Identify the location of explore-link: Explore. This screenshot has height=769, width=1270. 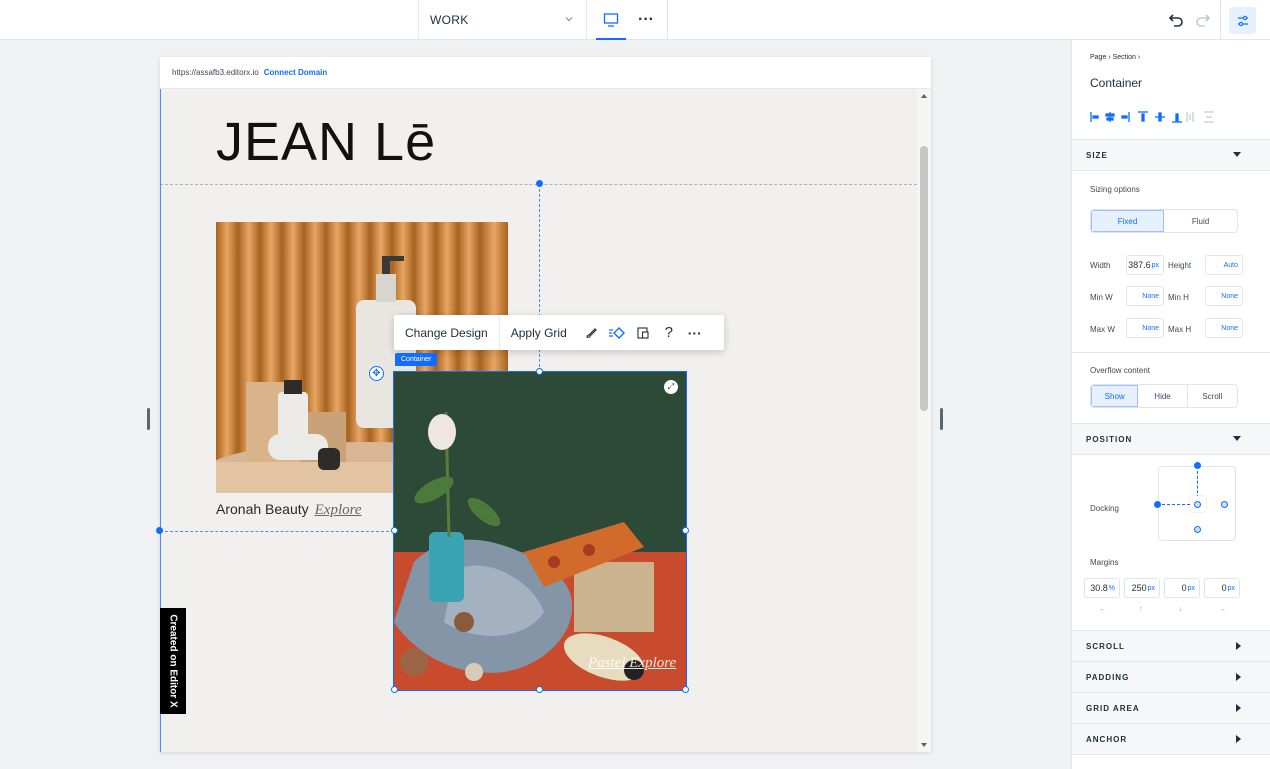
(338, 510).